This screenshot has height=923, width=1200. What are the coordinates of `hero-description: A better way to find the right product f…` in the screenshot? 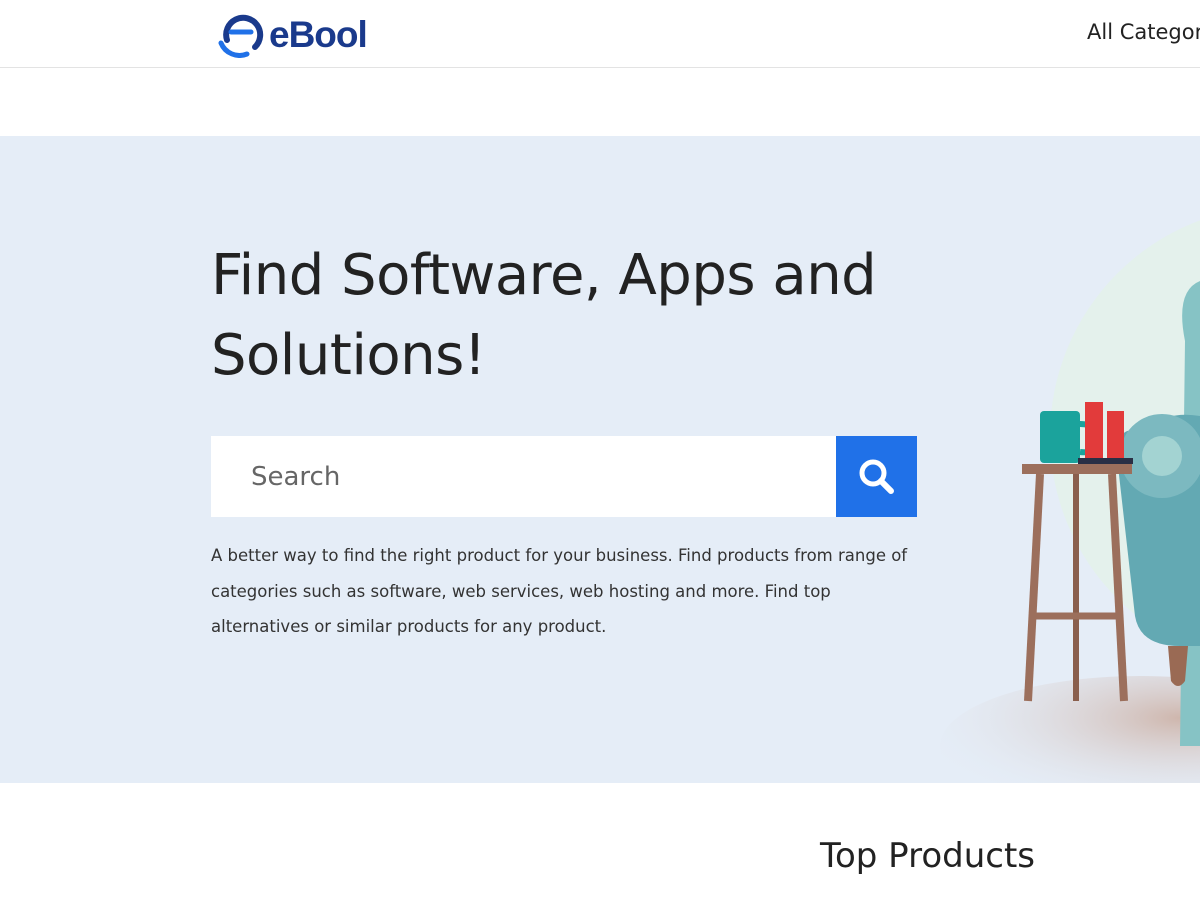 It's located at (559, 591).